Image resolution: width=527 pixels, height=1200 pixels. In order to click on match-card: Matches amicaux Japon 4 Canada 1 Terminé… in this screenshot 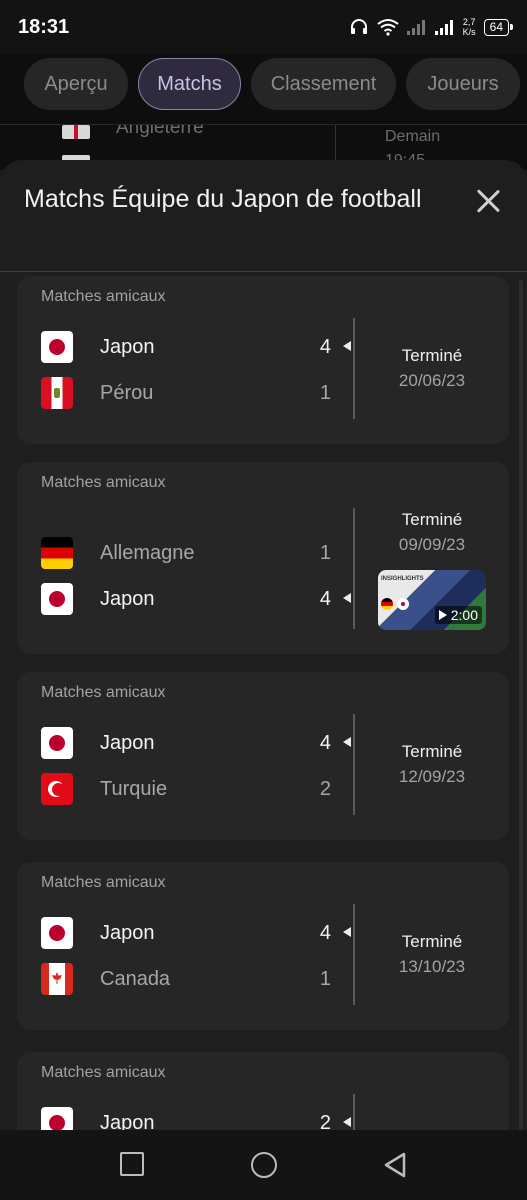, I will do `click(263, 946)`.